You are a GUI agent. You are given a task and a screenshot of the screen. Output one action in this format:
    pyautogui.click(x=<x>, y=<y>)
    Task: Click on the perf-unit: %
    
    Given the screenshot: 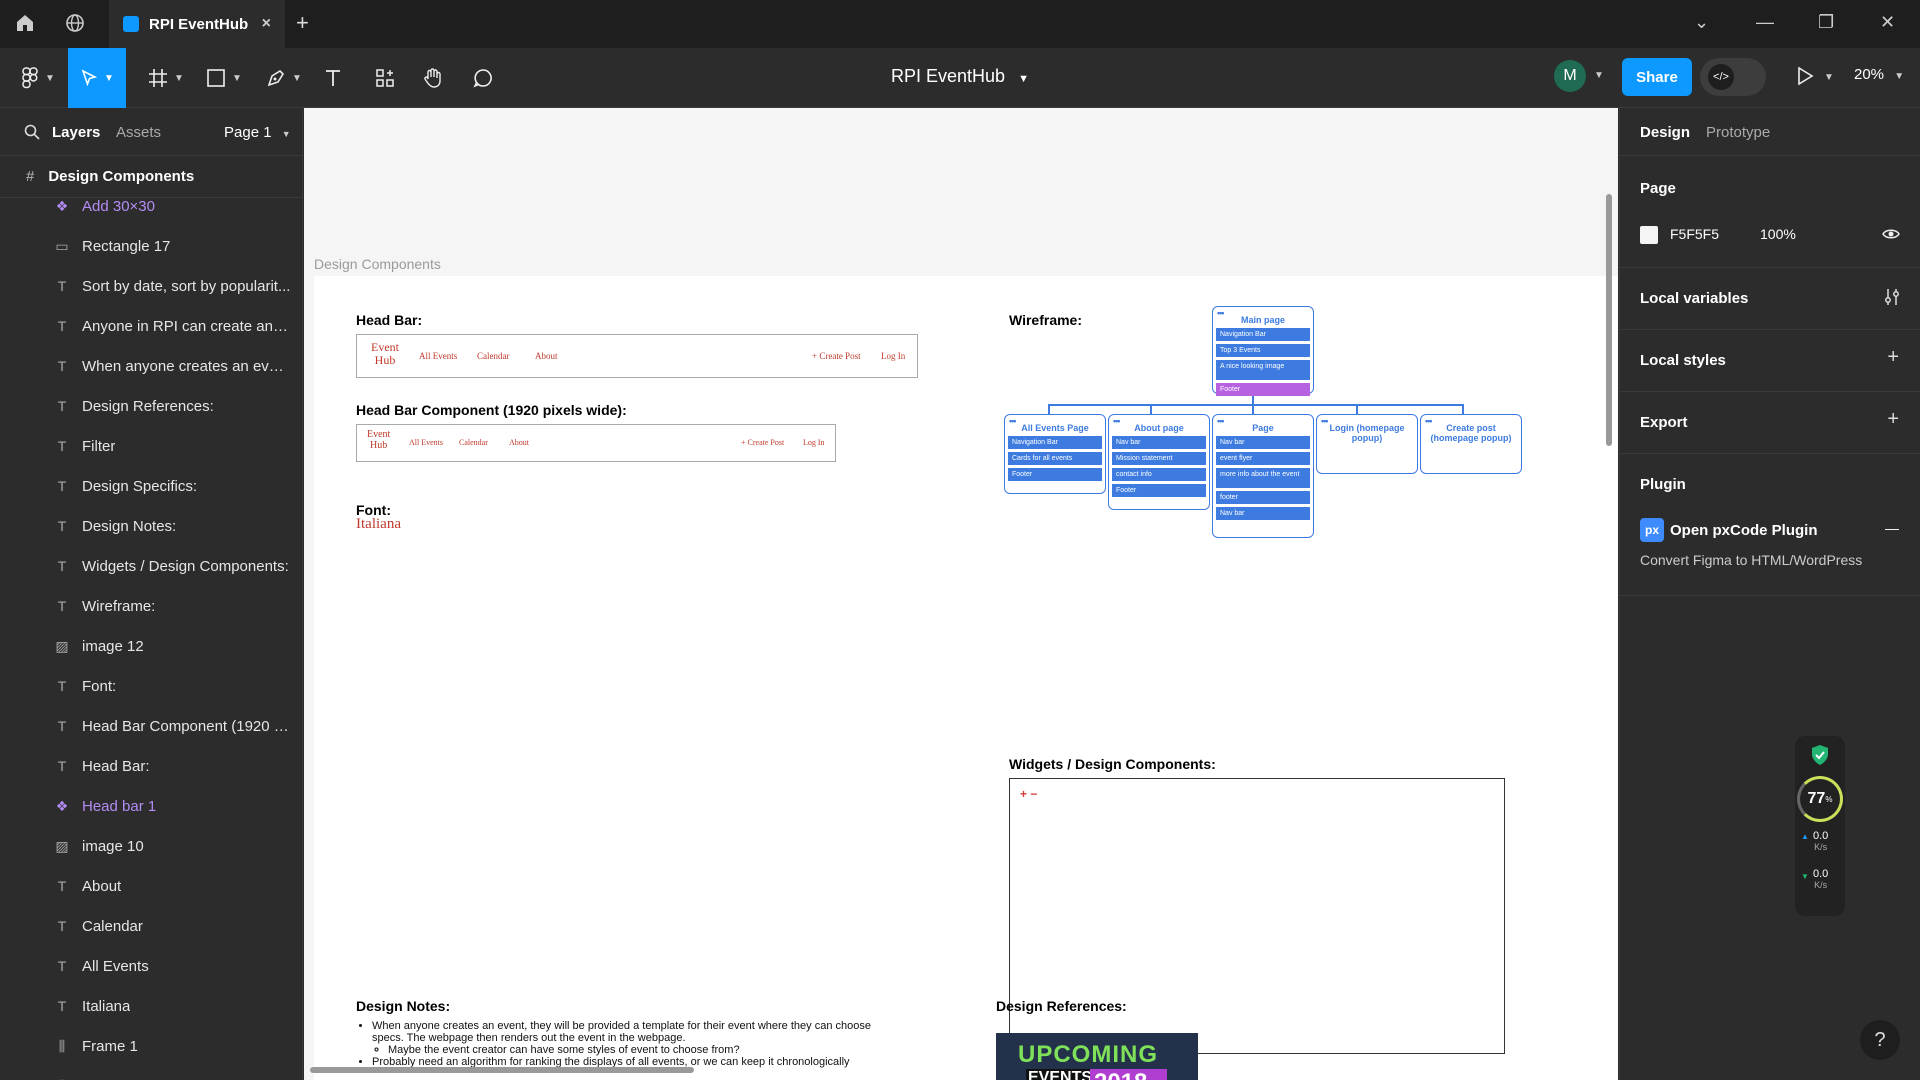 What is the action you would take?
    pyautogui.click(x=1829, y=799)
    